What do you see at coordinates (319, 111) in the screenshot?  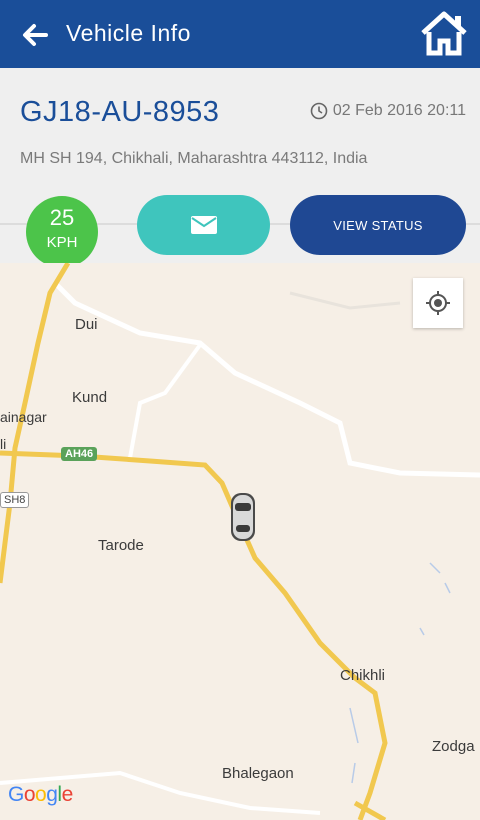 I see `clock-icon` at bounding box center [319, 111].